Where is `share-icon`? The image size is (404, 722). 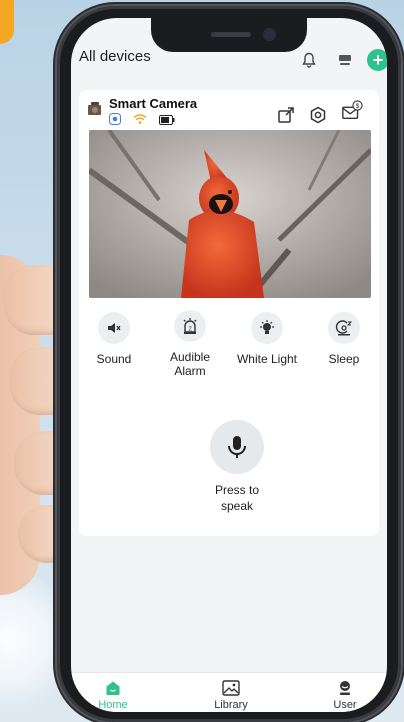 share-icon is located at coordinates (286, 115).